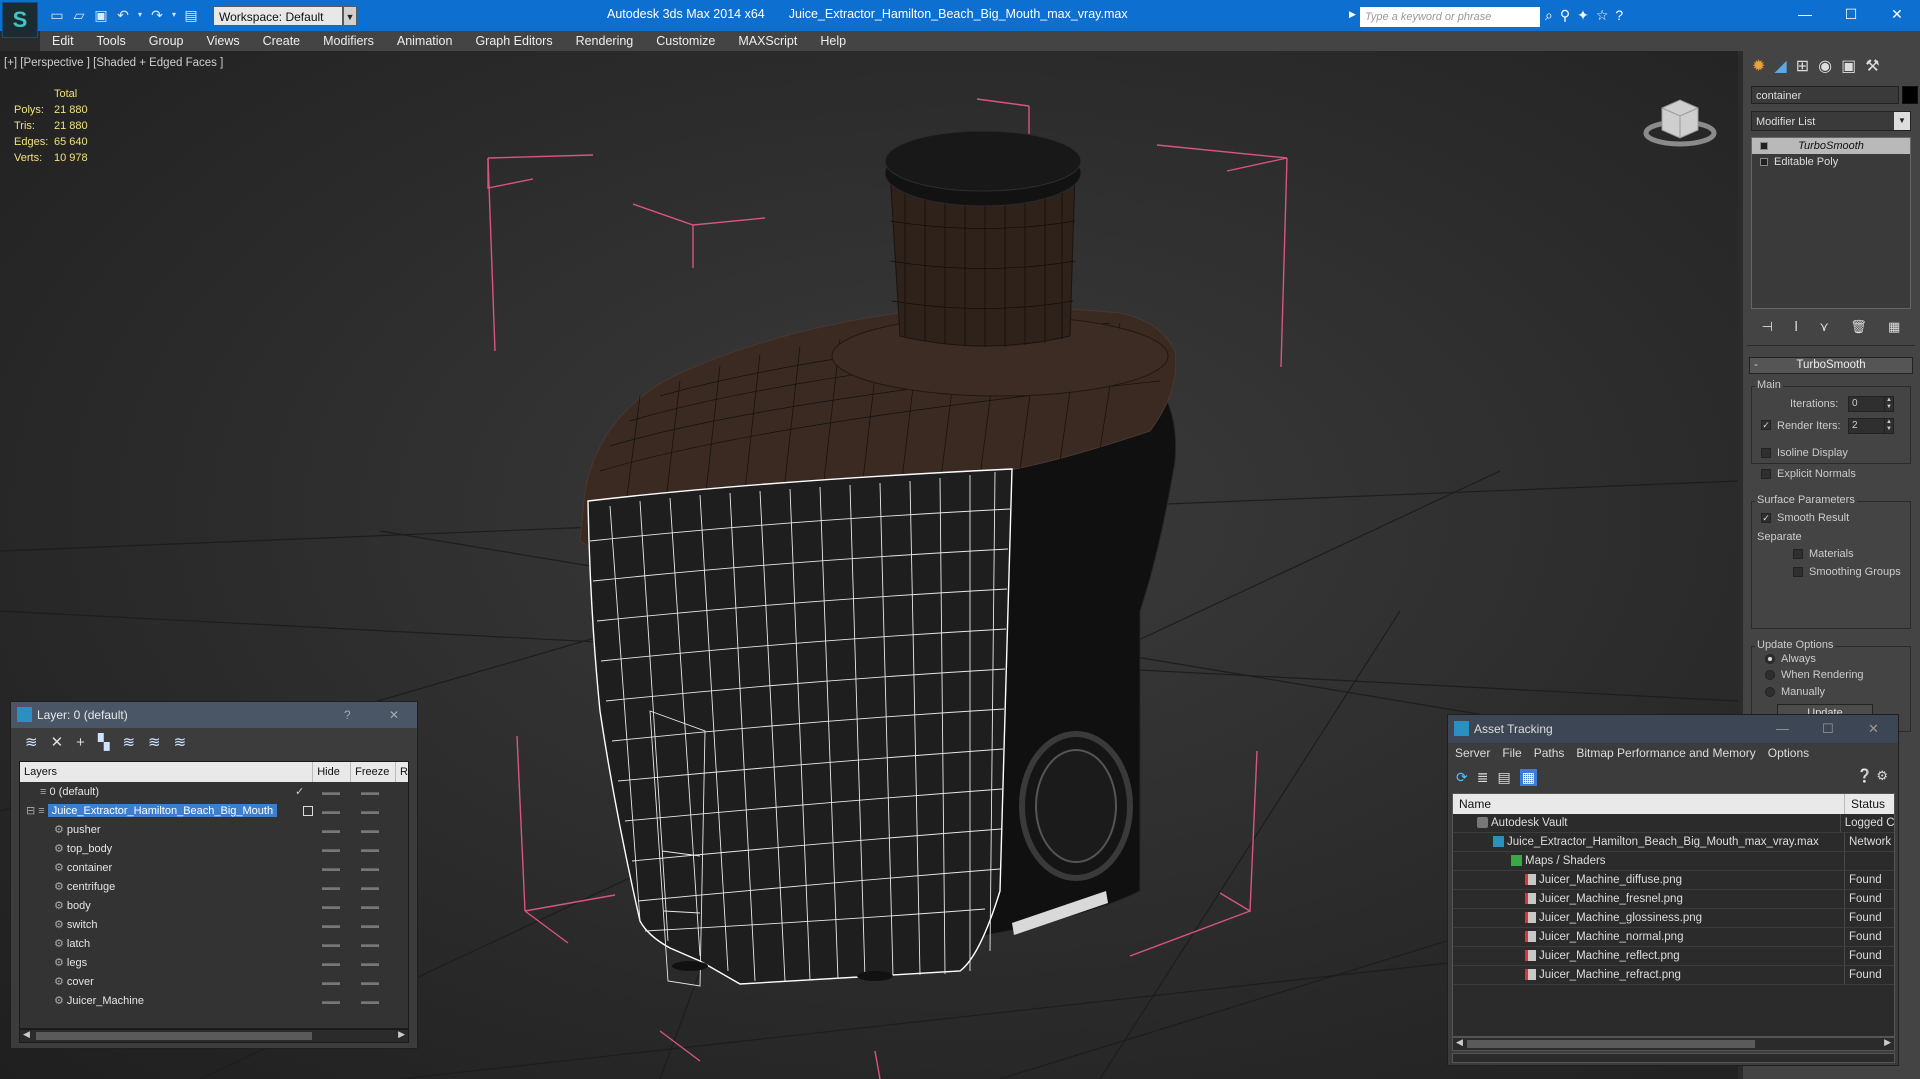 This screenshot has width=1920, height=1079. Describe the element at coordinates (1766, 425) in the screenshot. I see `render-iters-checkbox: ✓` at that location.